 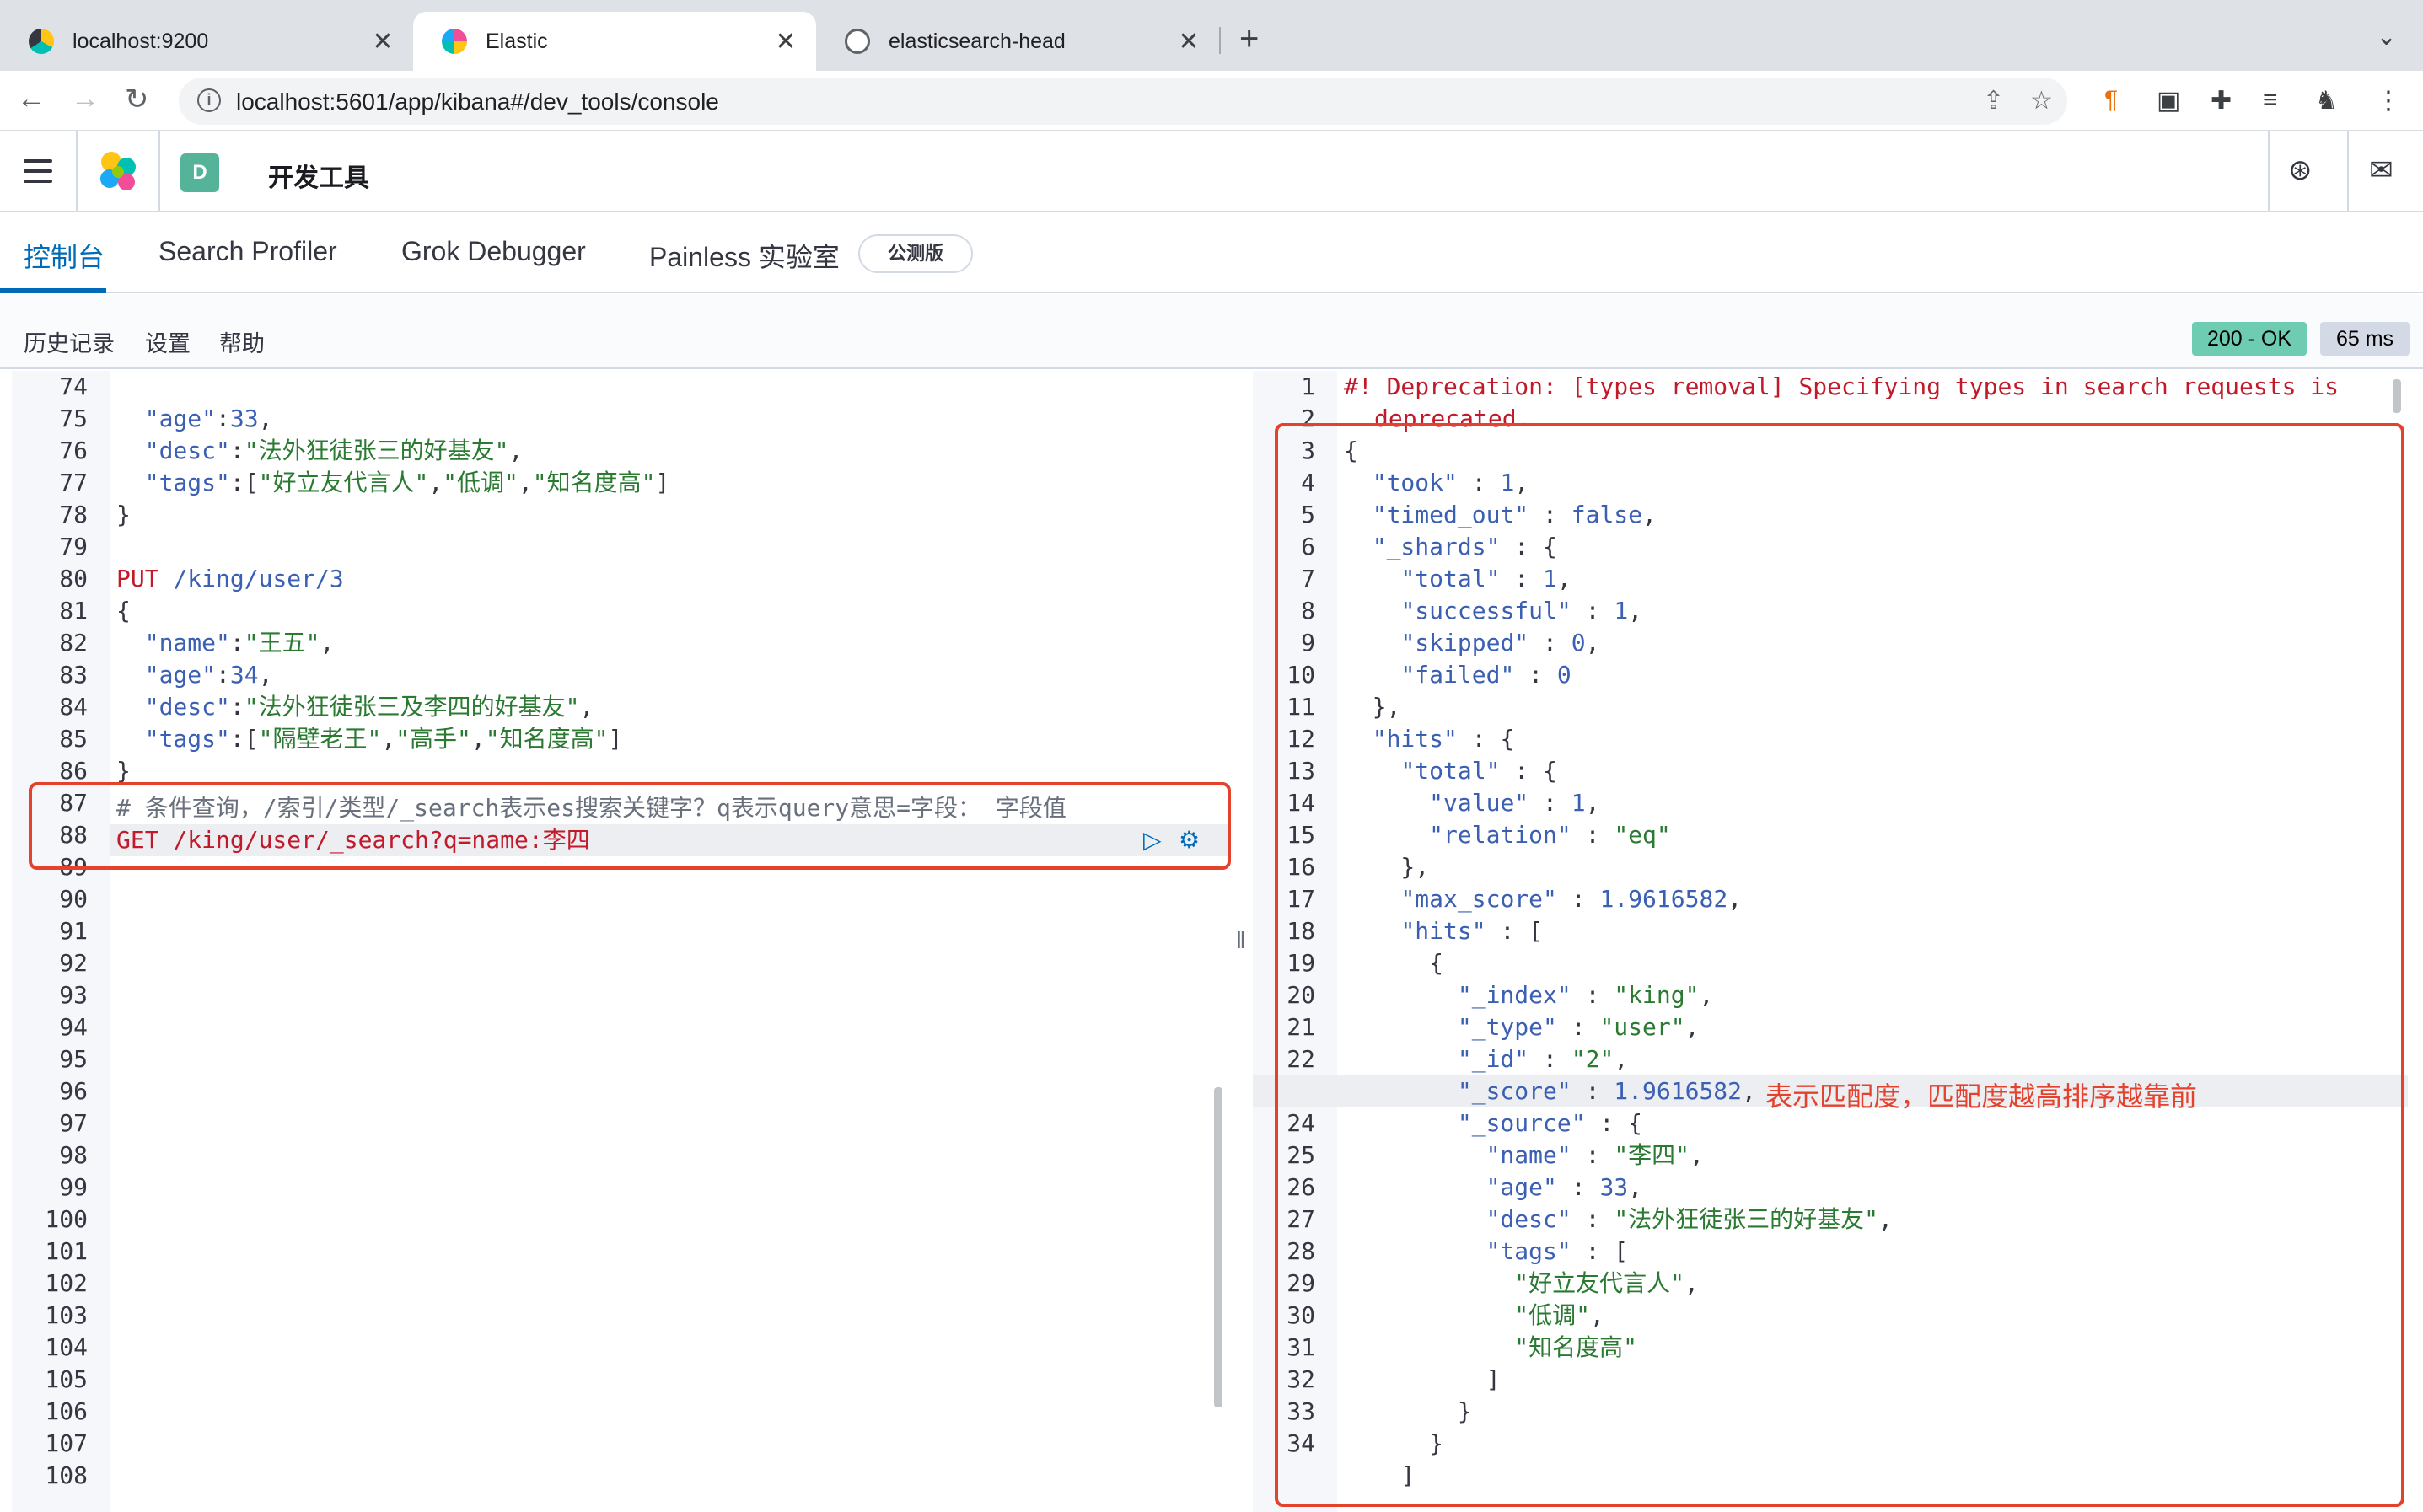 I want to click on line-number: 91, so click(x=73, y=931).